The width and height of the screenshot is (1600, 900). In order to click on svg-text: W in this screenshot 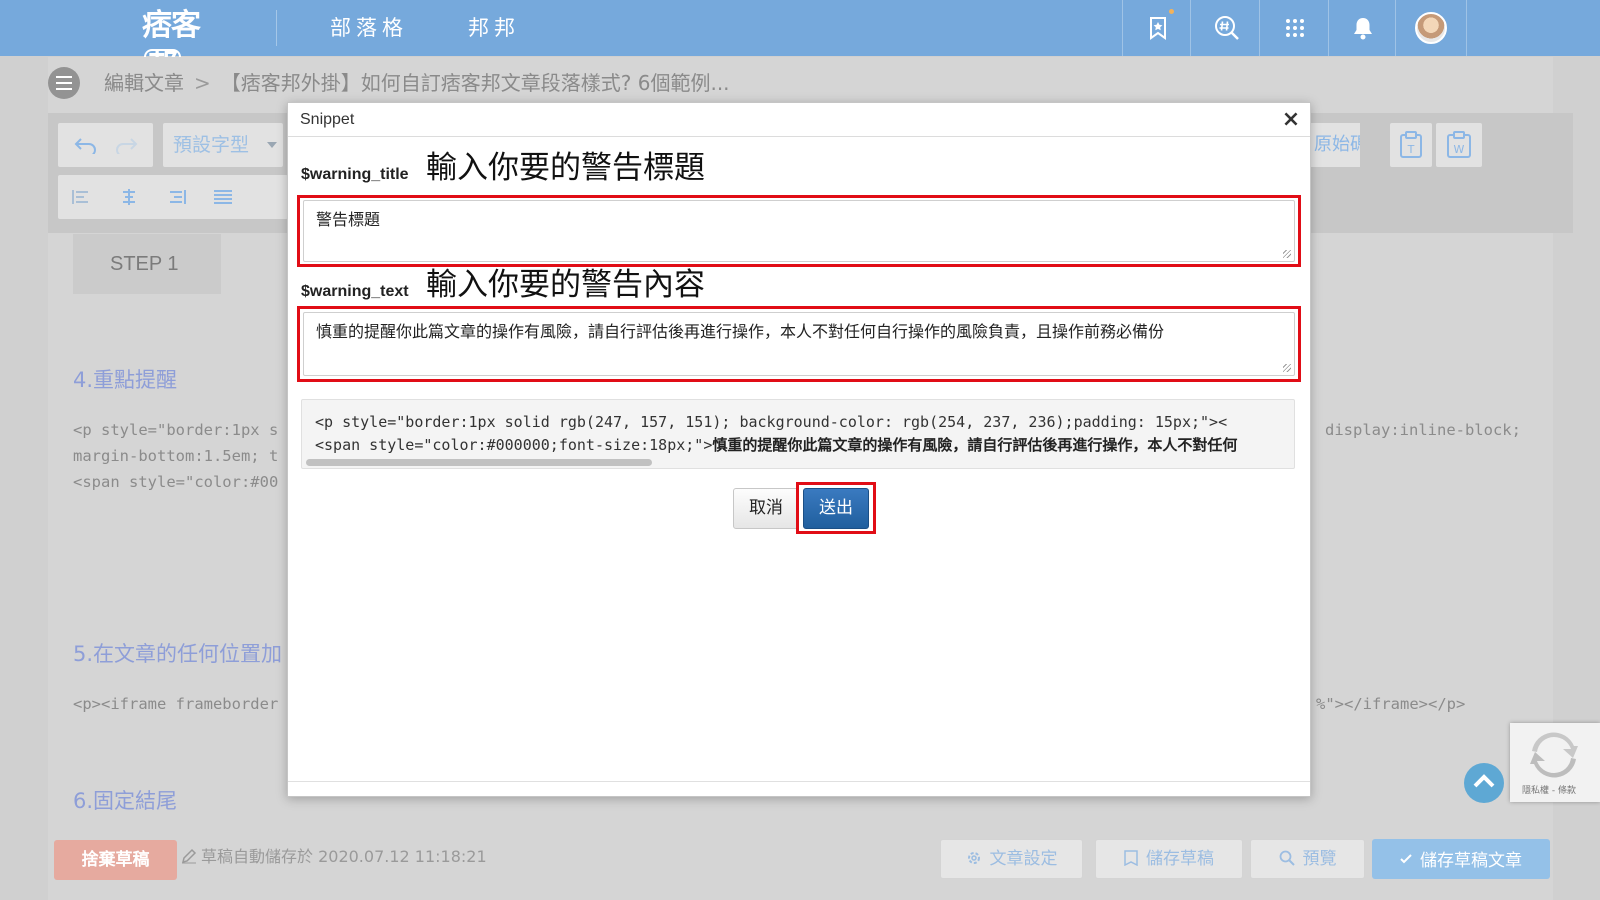, I will do `click(1459, 149)`.